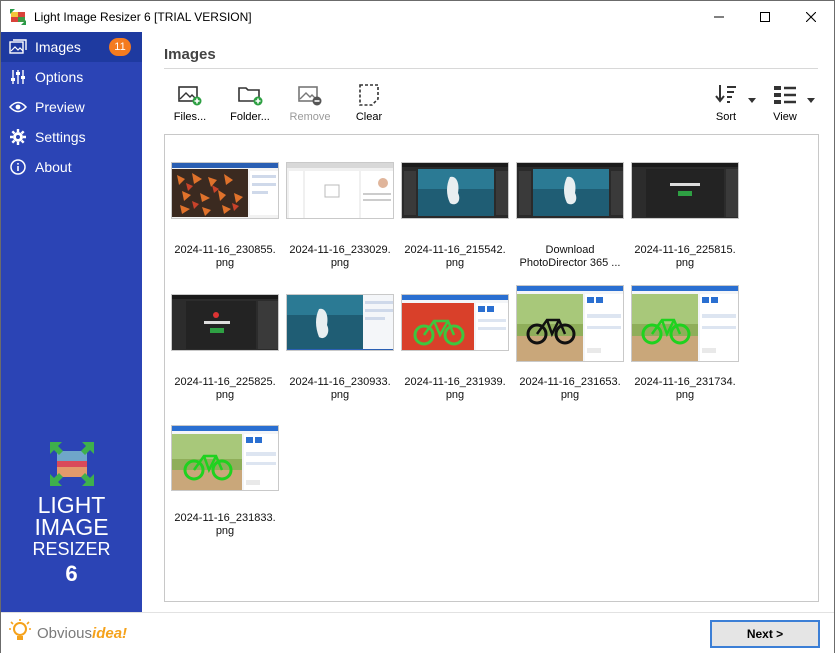 This screenshot has height=653, width=835. I want to click on gear-icon, so click(18, 137).